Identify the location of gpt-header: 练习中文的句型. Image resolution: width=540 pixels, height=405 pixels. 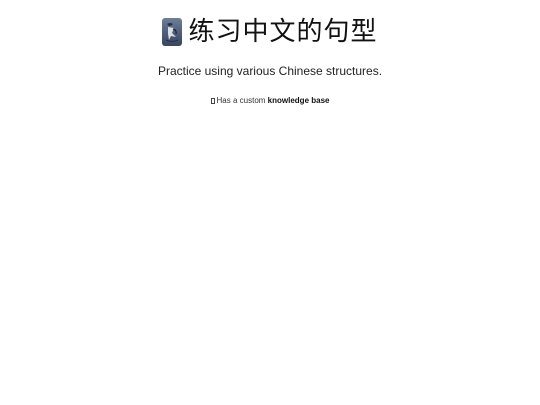
(270, 32).